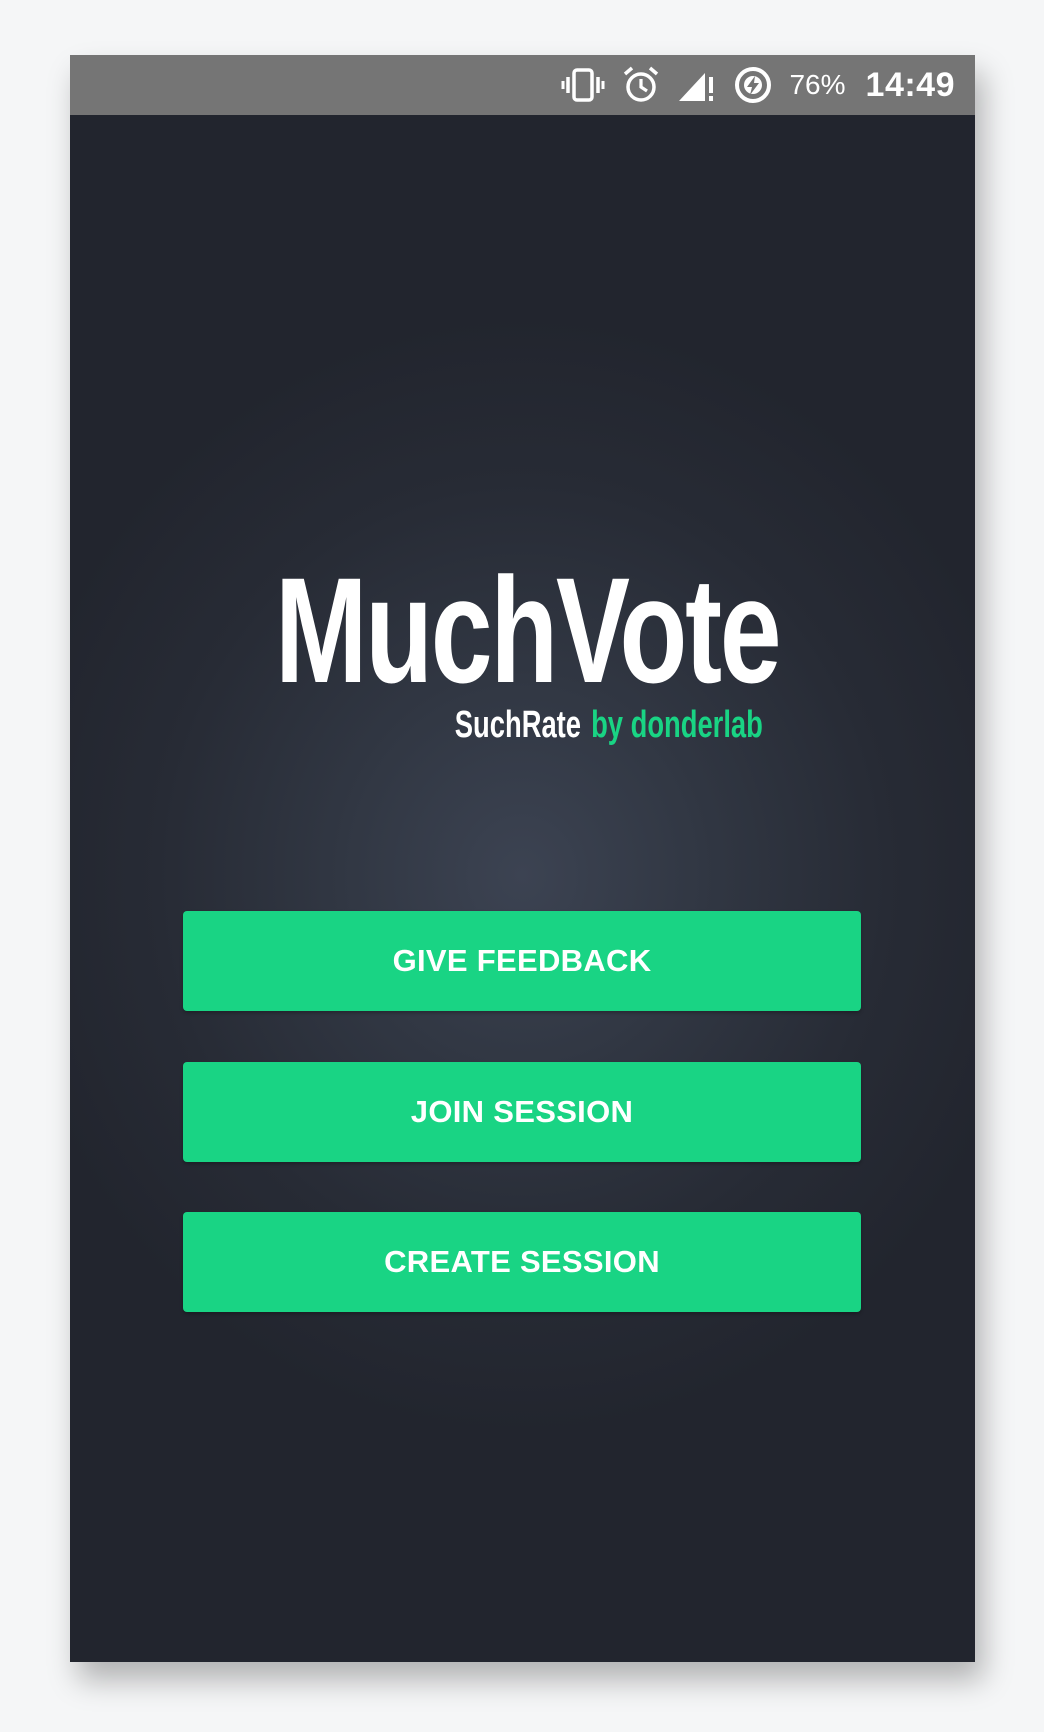  Describe the element at coordinates (697, 85) in the screenshot. I see `signal-icon` at that location.